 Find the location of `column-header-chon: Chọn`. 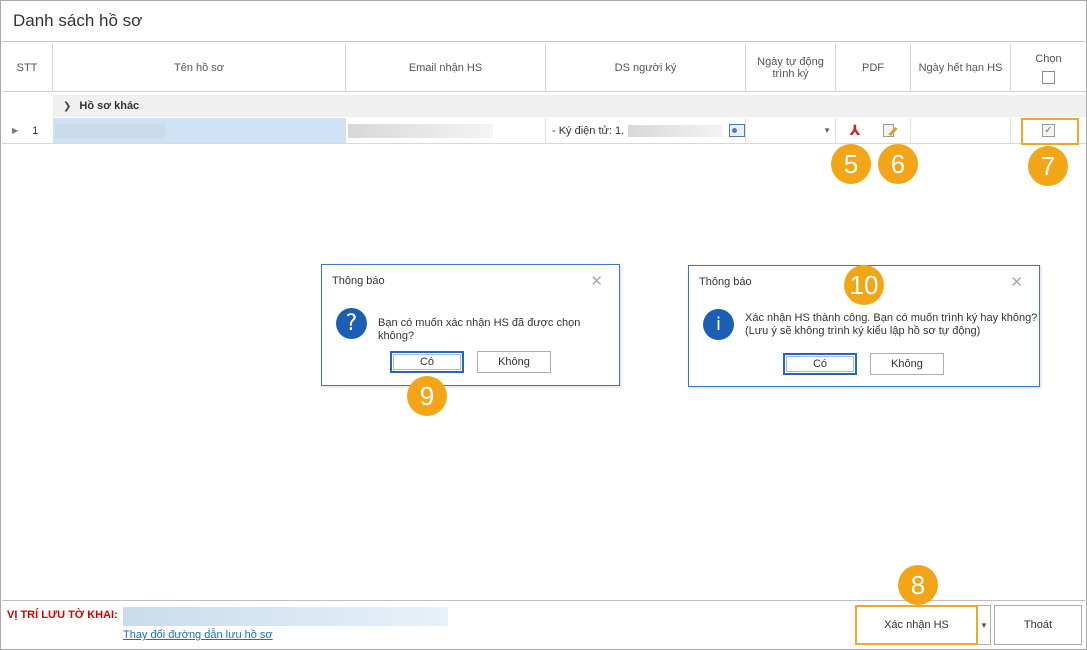

column-header-chon: Chọn is located at coordinates (1048, 68).